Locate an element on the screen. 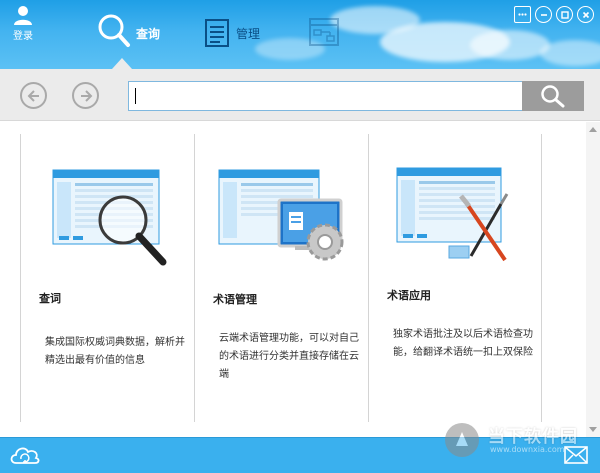 This screenshot has width=600, height=473. brush-over-app-icon is located at coordinates (452, 214).